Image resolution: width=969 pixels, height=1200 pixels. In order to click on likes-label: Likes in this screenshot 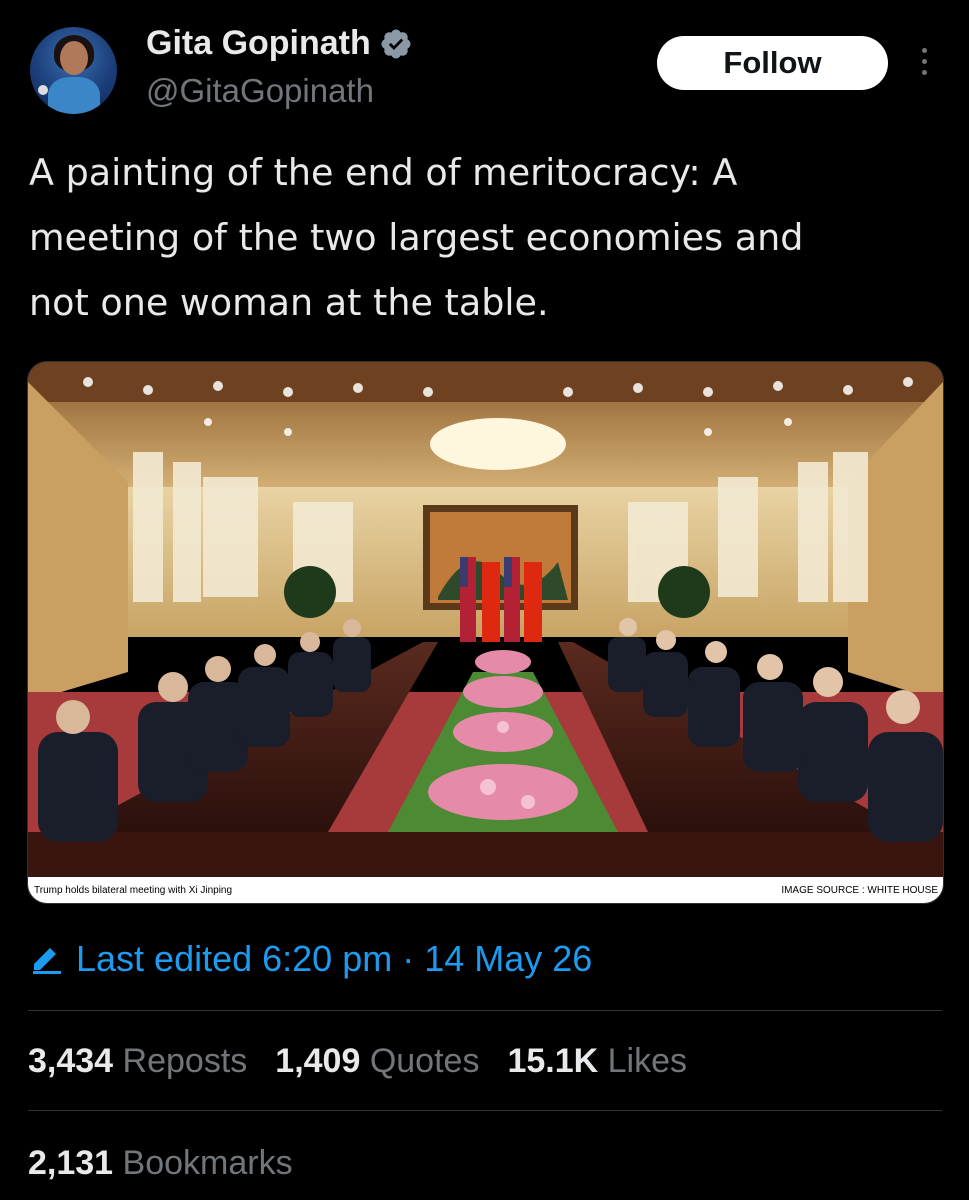, I will do `click(647, 1061)`.